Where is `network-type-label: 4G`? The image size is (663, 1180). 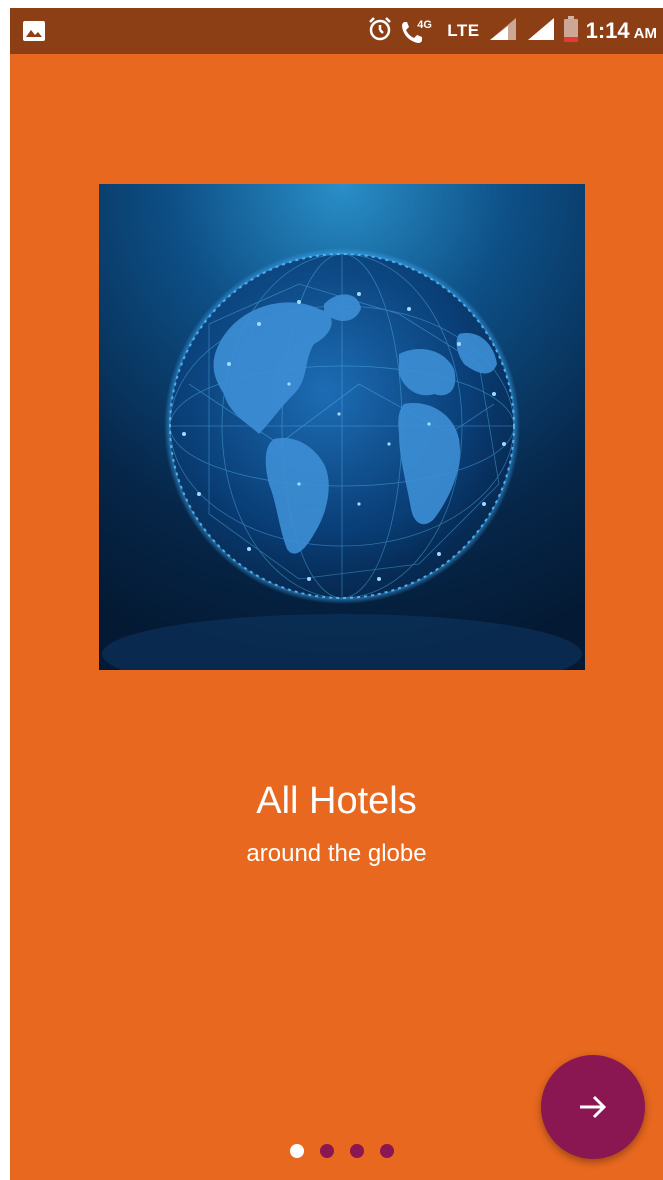 network-type-label: 4G is located at coordinates (424, 25).